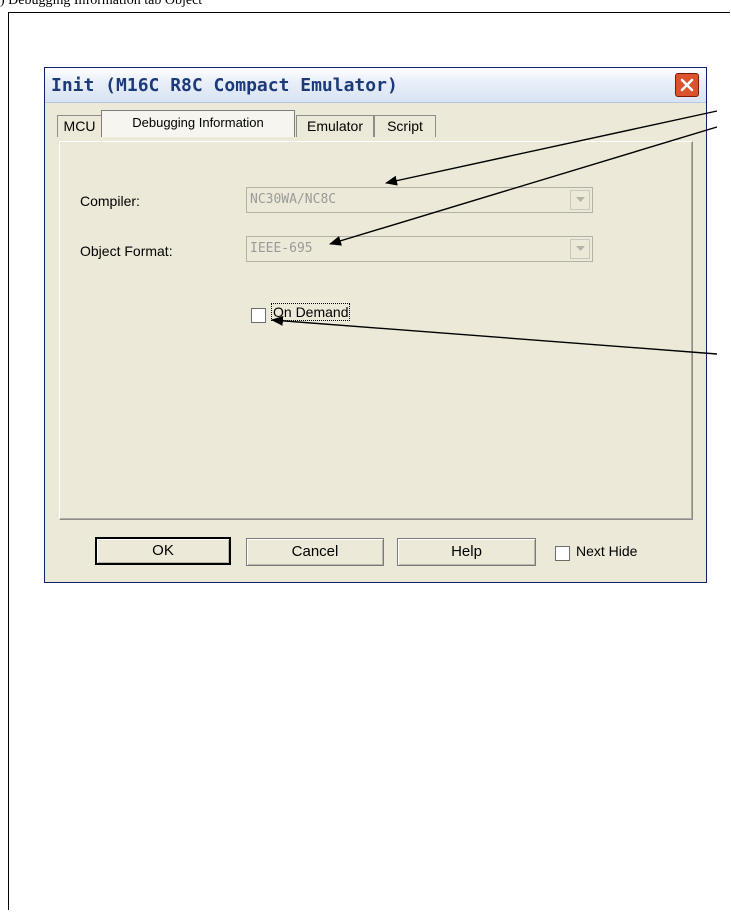 The height and width of the screenshot is (912, 731). What do you see at coordinates (606, 551) in the screenshot?
I see `next-hide-label: Next Hide` at bounding box center [606, 551].